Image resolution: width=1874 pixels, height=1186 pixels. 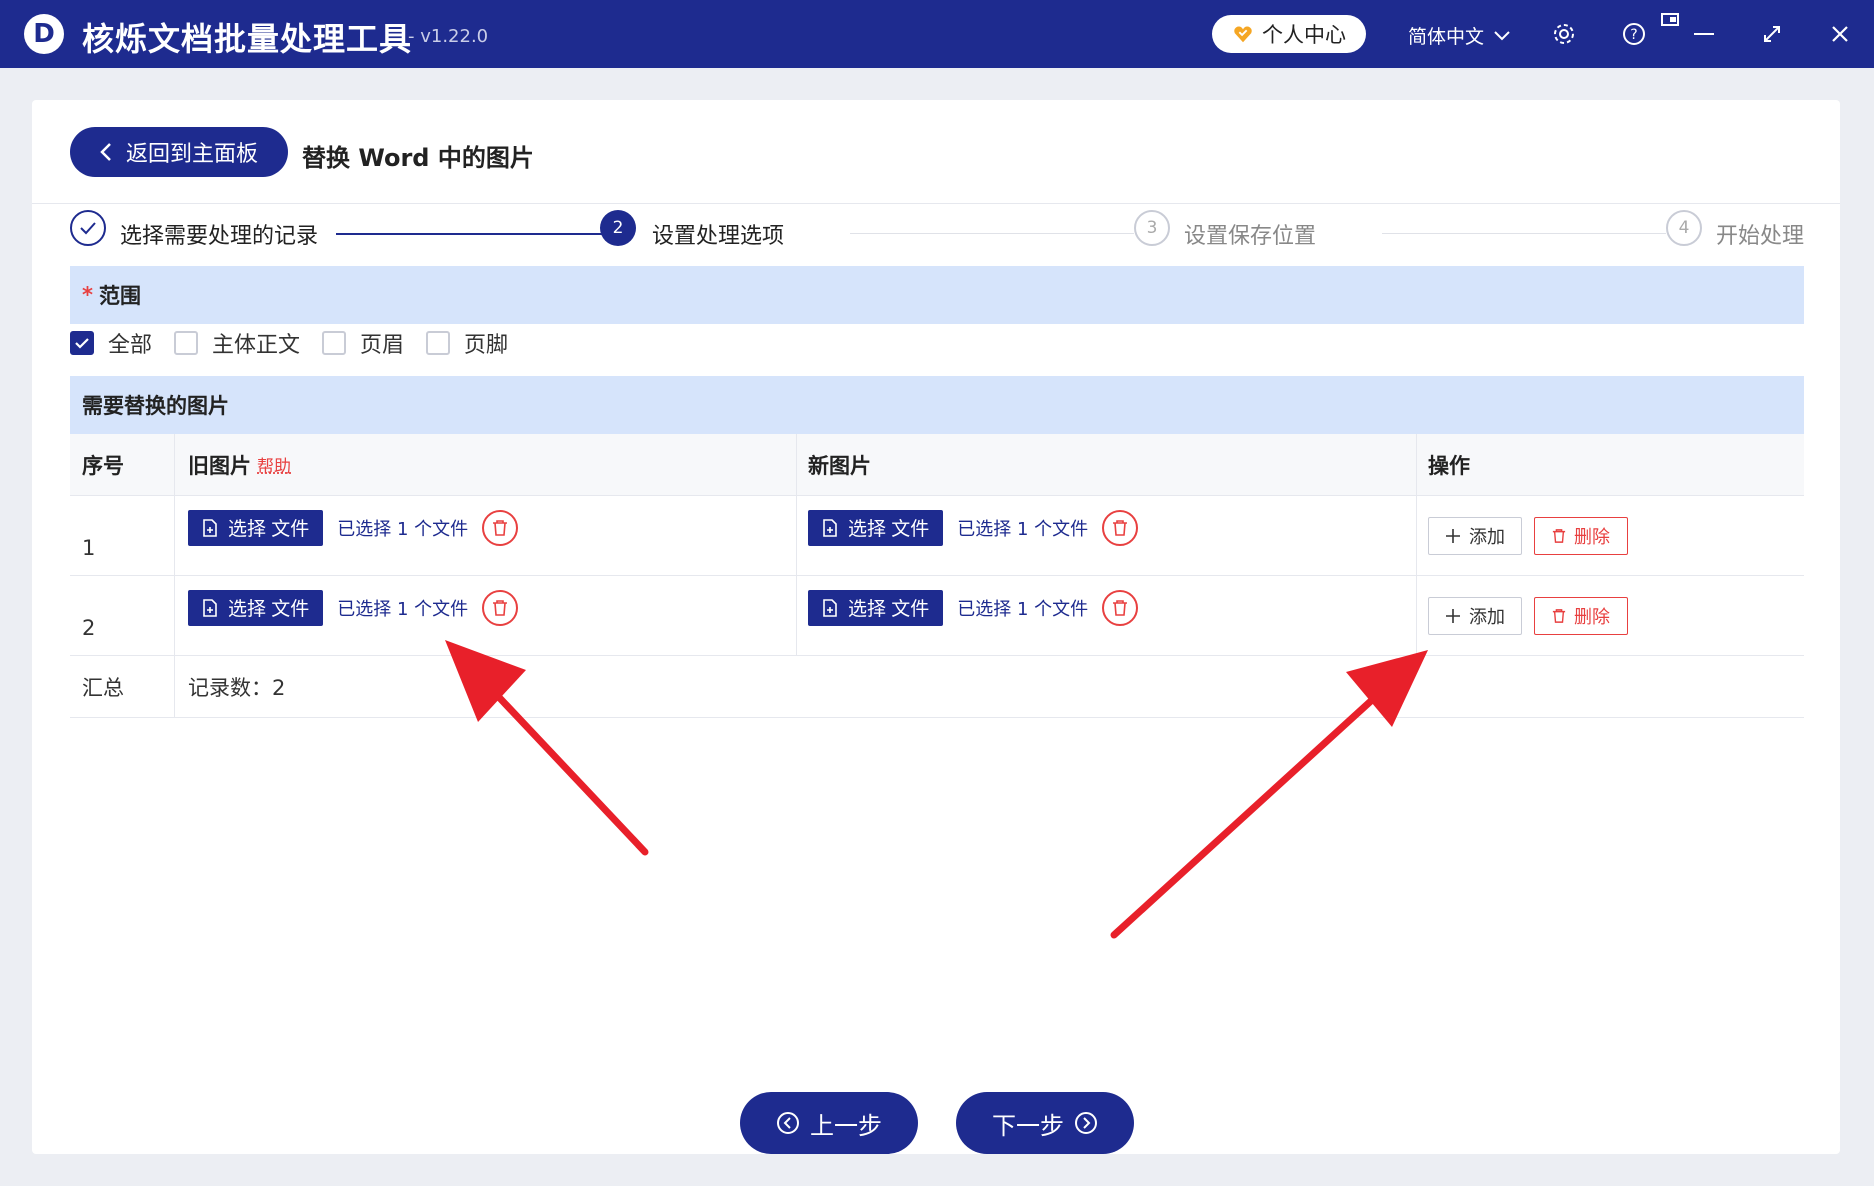 What do you see at coordinates (44, 34) in the screenshot?
I see `app-logo: D` at bounding box center [44, 34].